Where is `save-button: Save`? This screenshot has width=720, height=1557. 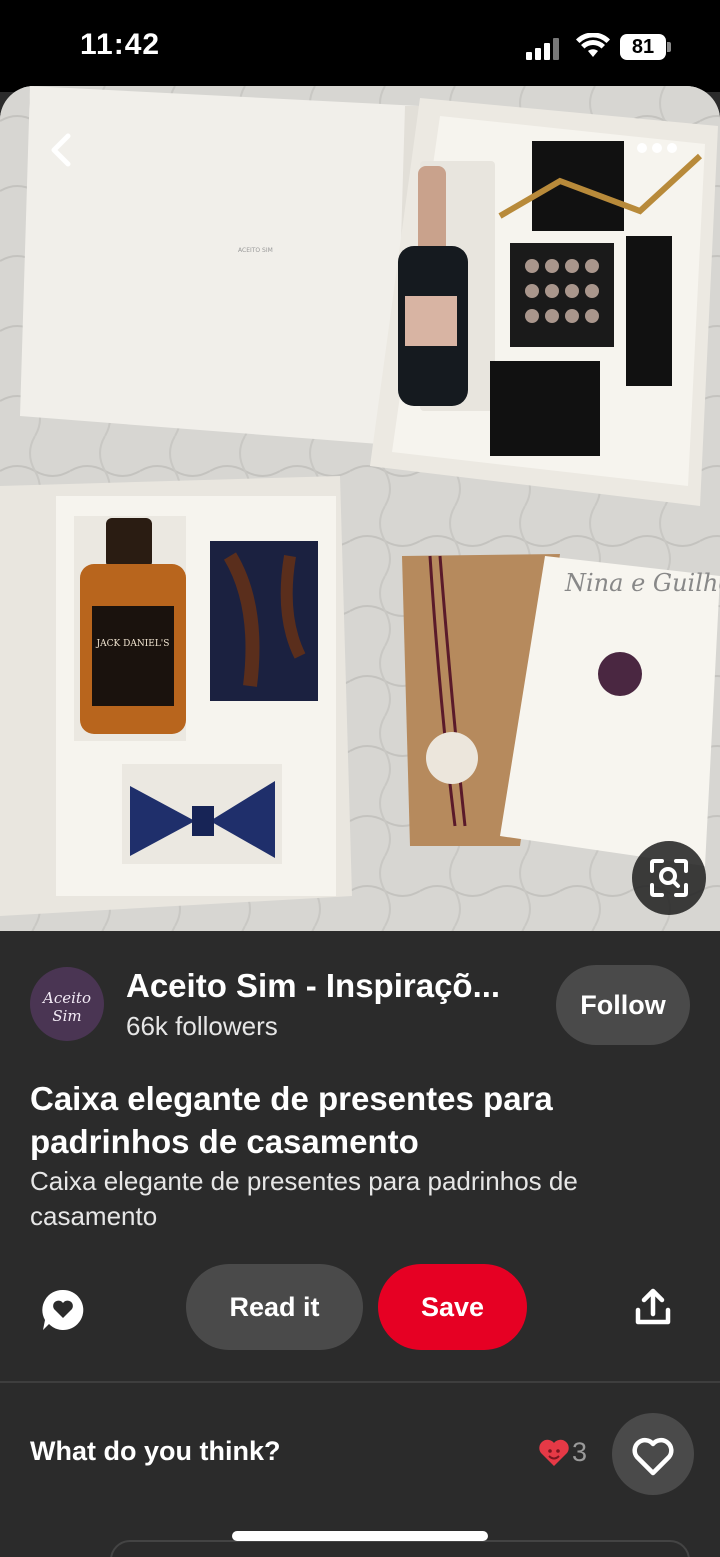
save-button: Save is located at coordinates (452, 1307).